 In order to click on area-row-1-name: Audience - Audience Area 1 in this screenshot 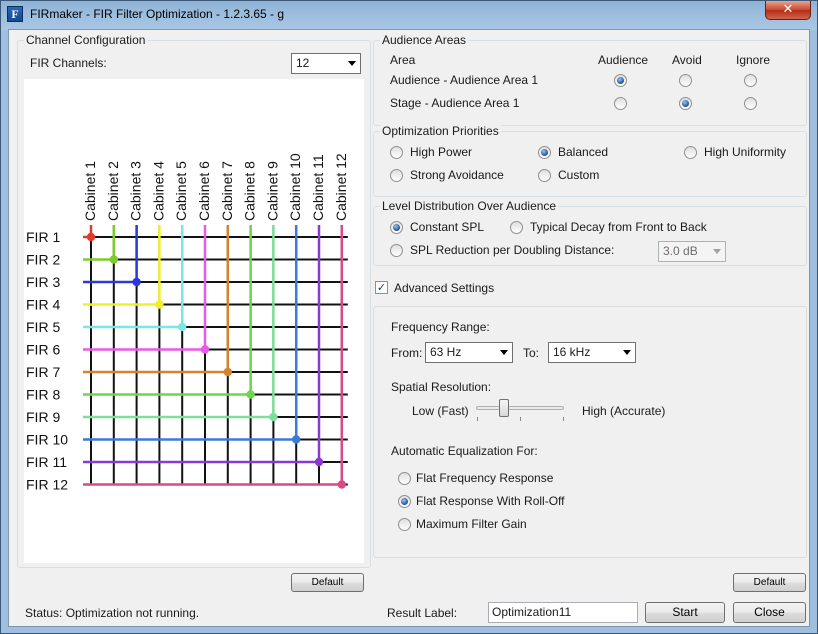, I will do `click(464, 80)`.